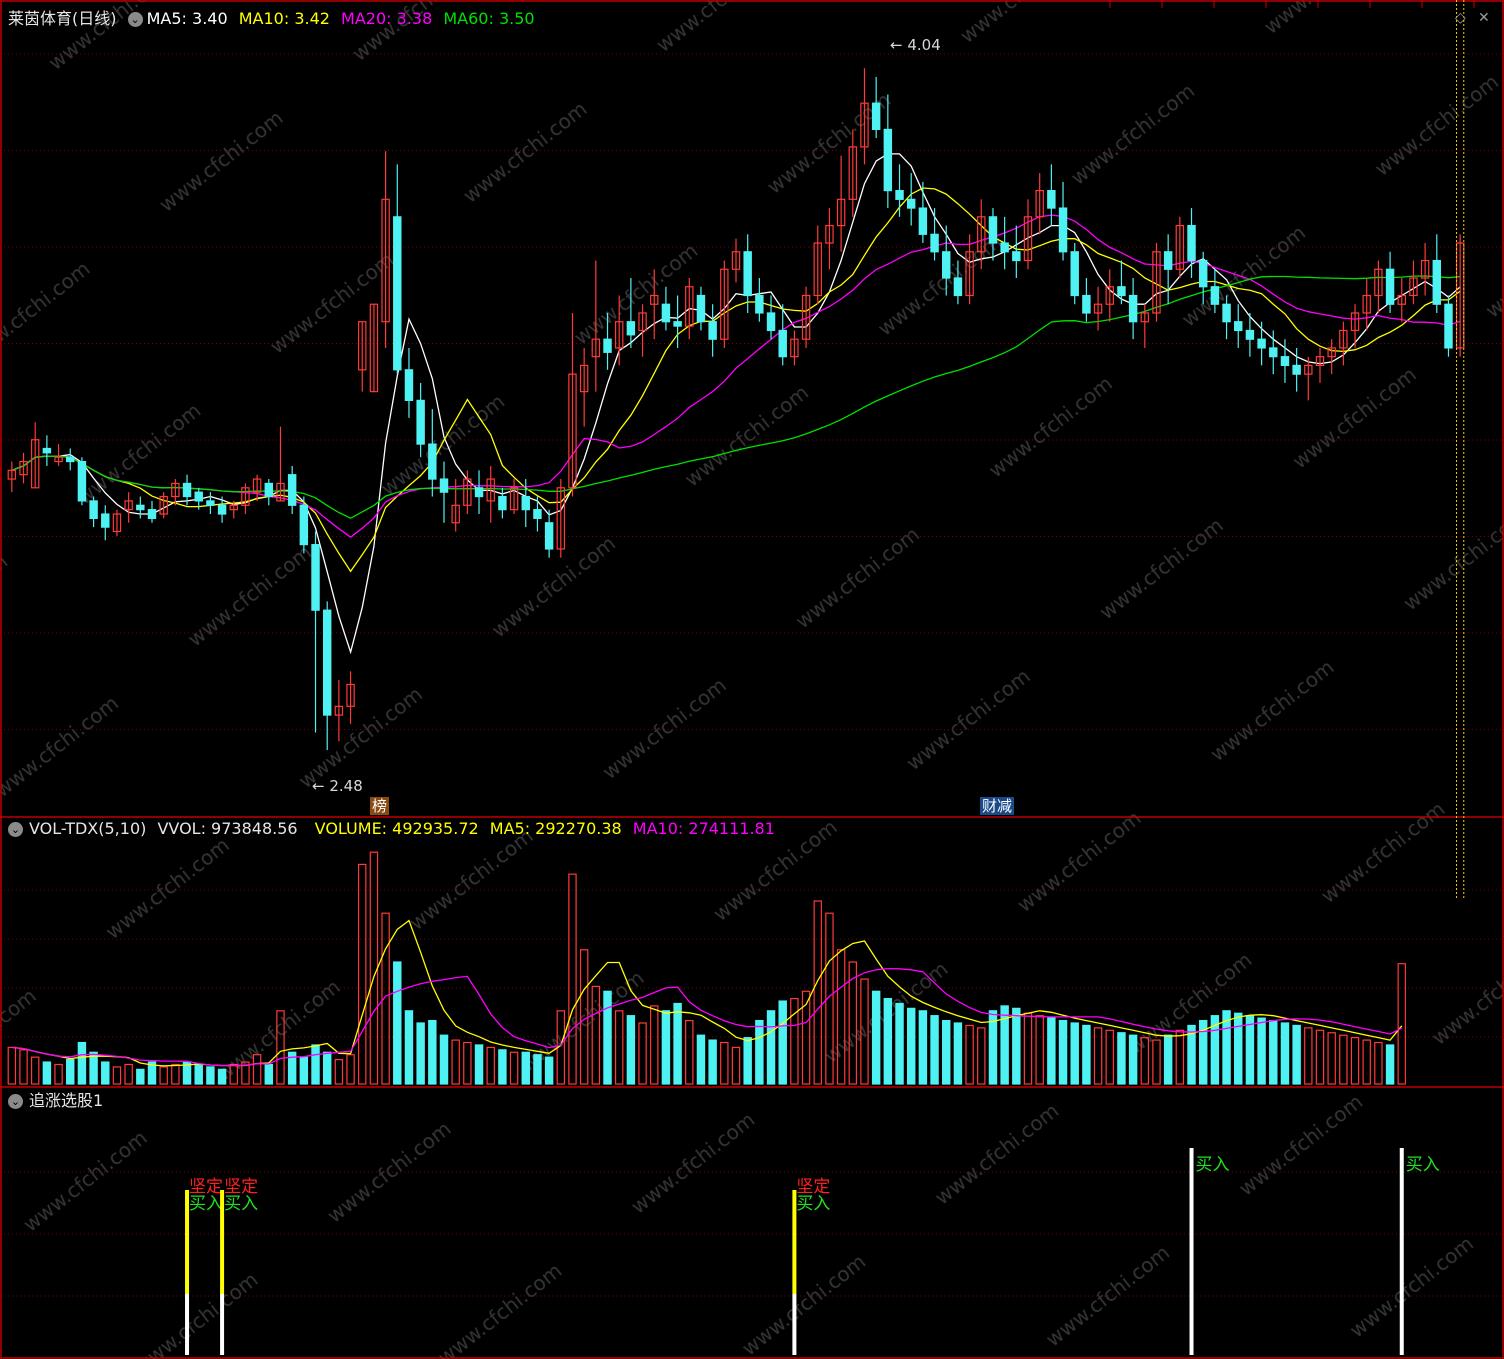  I want to click on volume-toggle-icon: ⌄, so click(15, 829).